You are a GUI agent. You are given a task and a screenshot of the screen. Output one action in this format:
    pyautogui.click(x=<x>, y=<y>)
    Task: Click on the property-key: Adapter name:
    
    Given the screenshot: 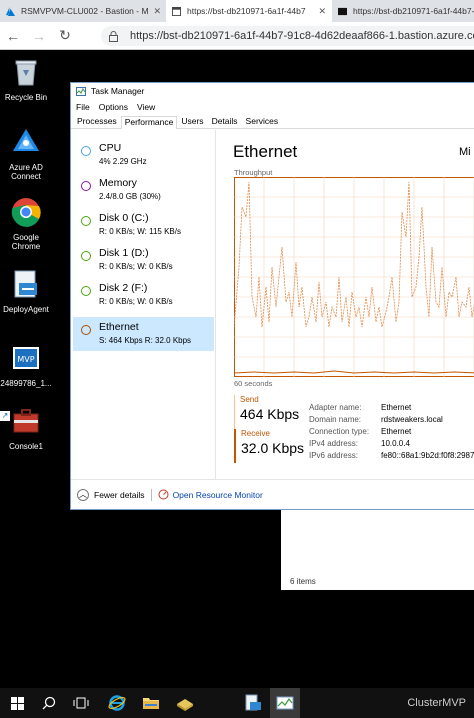 What is the action you would take?
    pyautogui.click(x=335, y=407)
    